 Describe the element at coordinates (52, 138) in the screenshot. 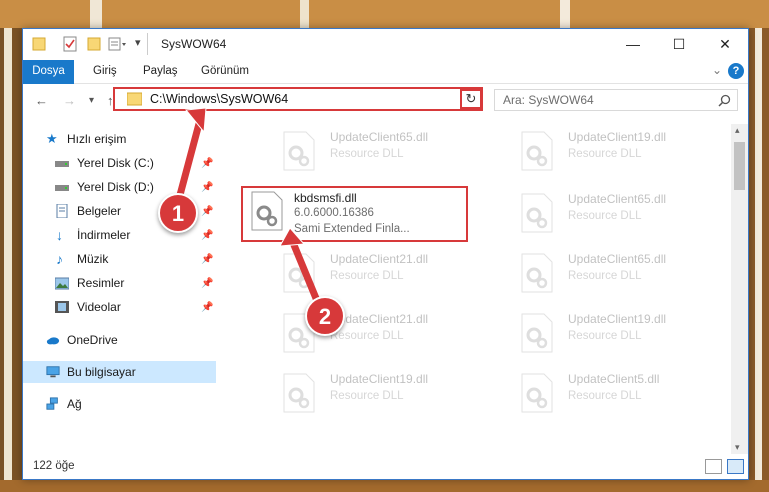

I see `star-icon: ★` at that location.